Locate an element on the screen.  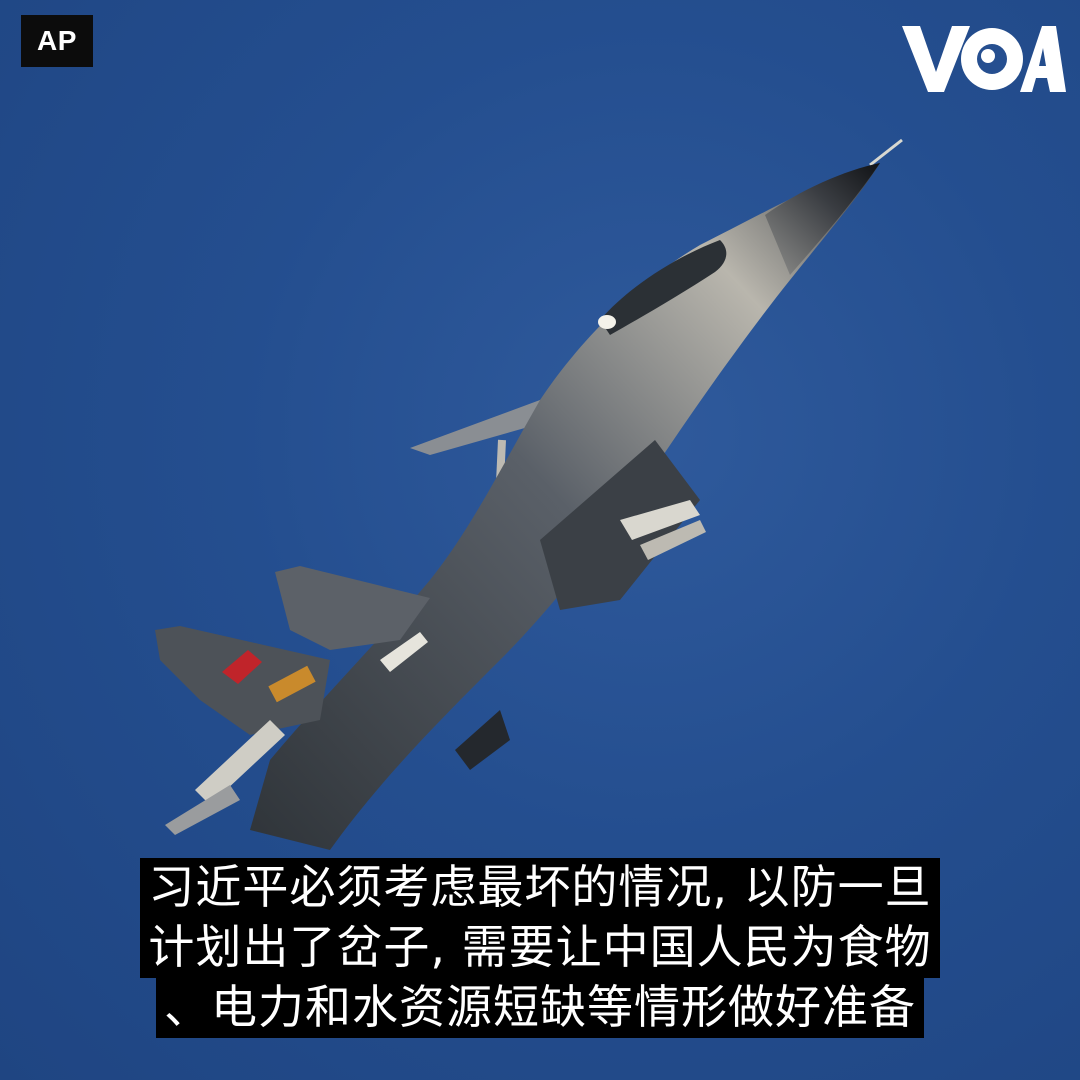
ap-credit-label: AP is located at coordinates (57, 40).